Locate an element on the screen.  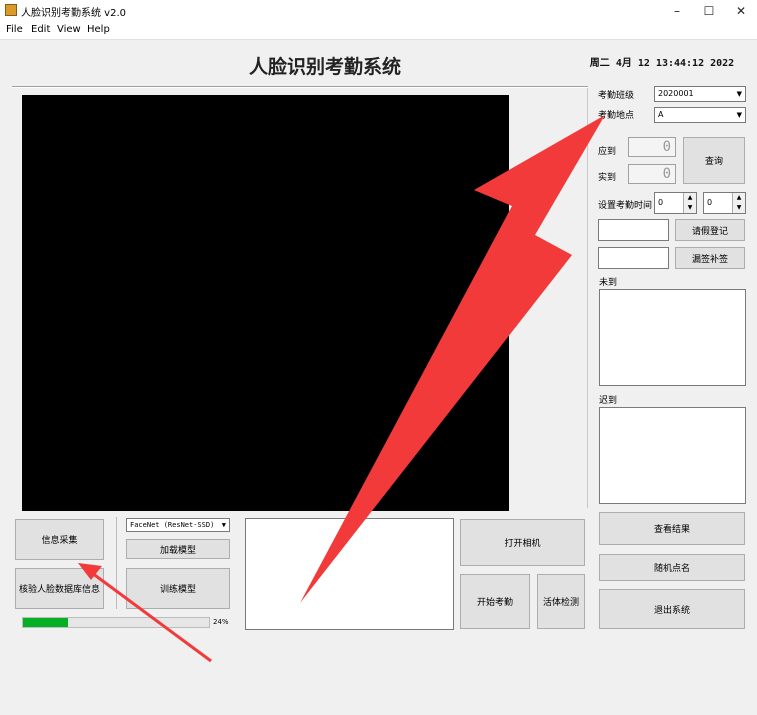
captured-face-preview is located at coordinates (349, 574).